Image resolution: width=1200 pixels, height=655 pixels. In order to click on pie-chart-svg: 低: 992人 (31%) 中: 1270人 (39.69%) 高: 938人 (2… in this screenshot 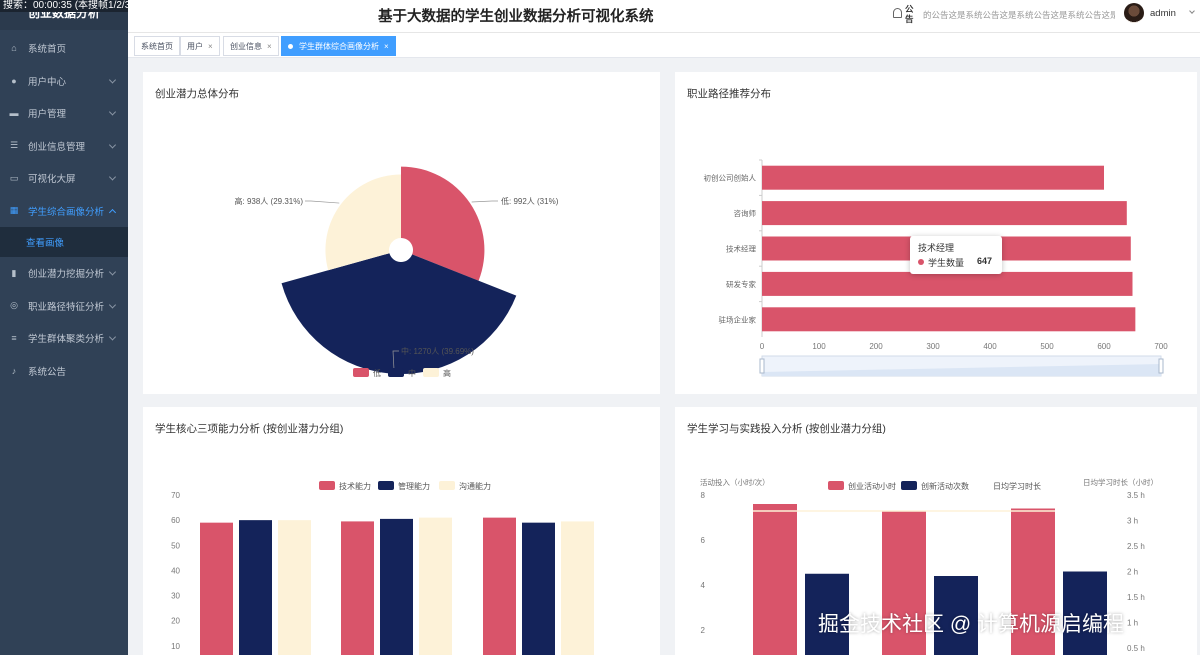, I will do `click(397, 272)`.